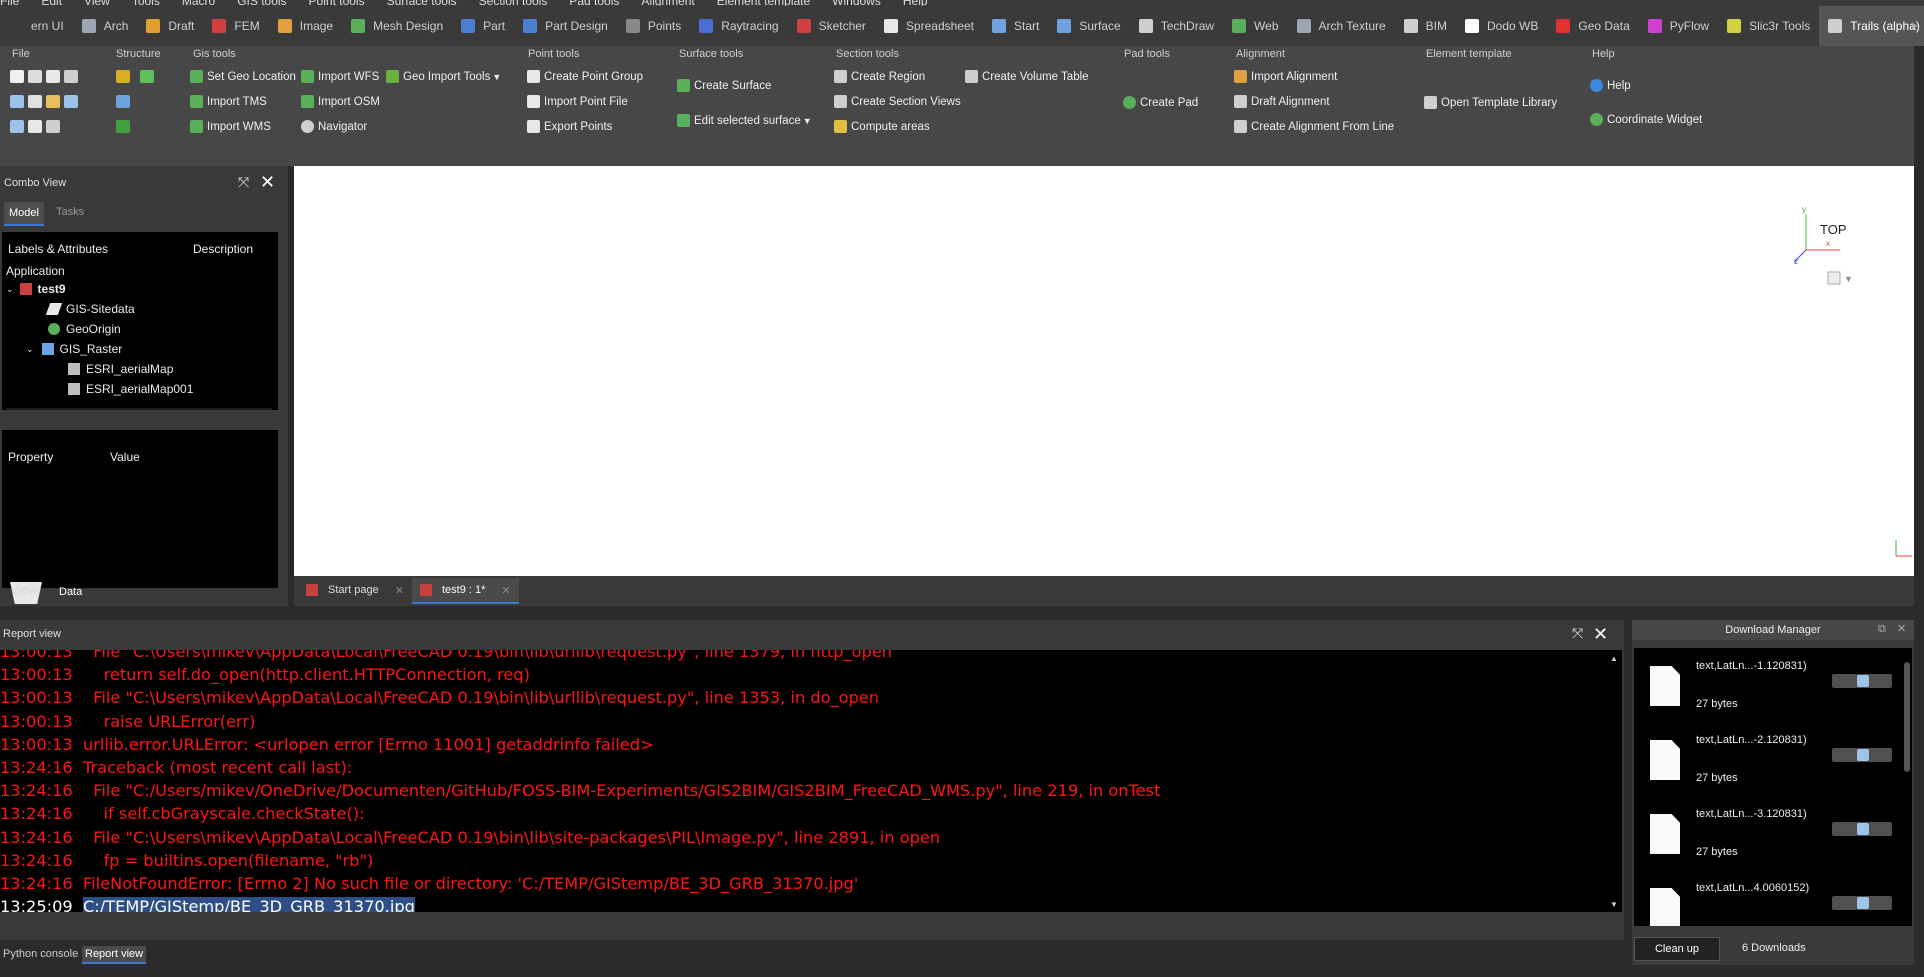 Image resolution: width=1924 pixels, height=977 pixels. What do you see at coordinates (1592, 26) in the screenshot?
I see `workbench-tab: Geo Data` at bounding box center [1592, 26].